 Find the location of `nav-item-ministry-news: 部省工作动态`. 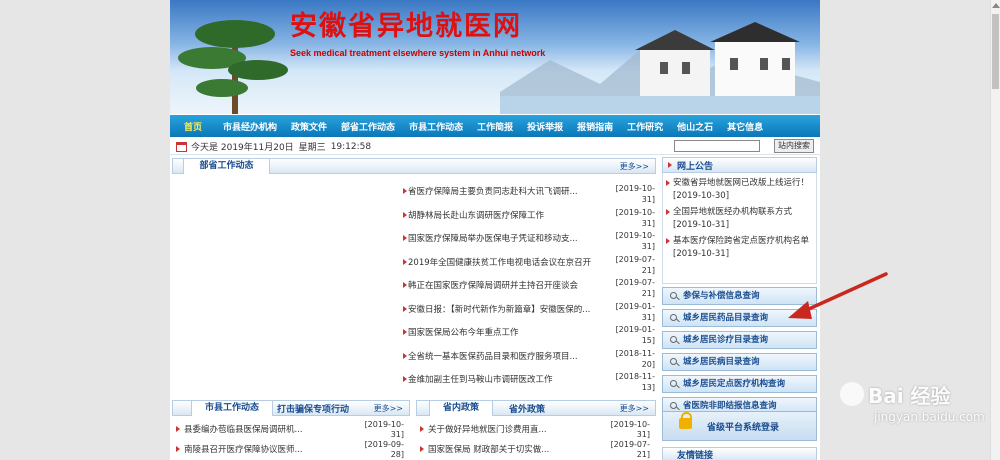

nav-item-ministry-news: 部省工作动态 is located at coordinates (368, 126).